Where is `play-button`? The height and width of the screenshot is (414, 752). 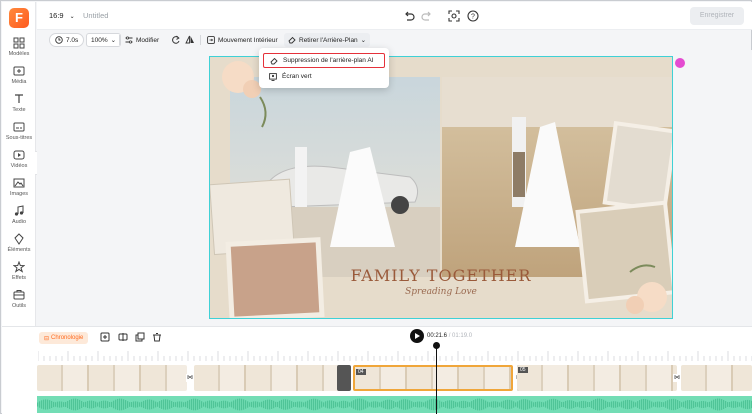
play-button is located at coordinates (417, 336).